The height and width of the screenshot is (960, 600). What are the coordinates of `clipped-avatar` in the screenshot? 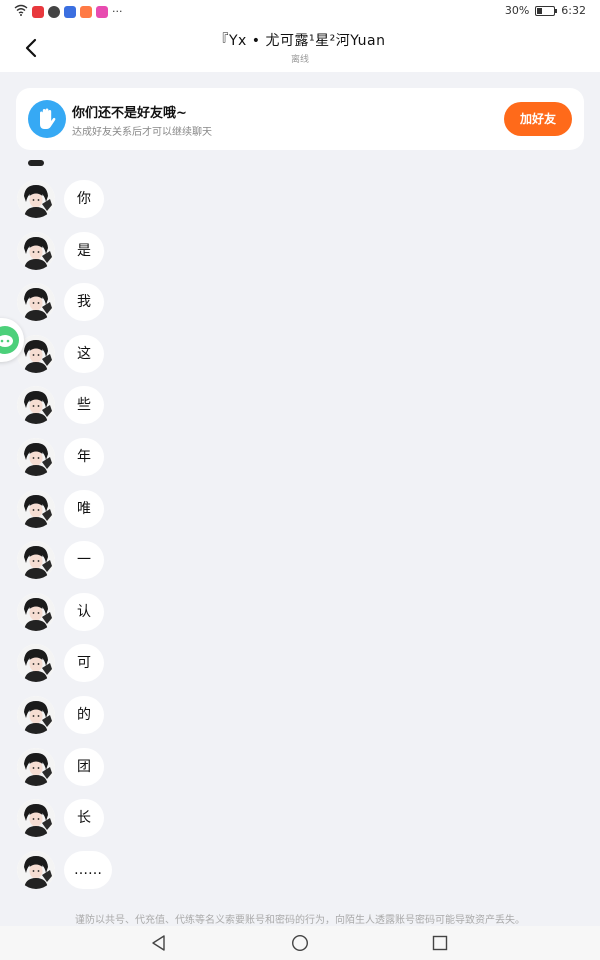 It's located at (36, 163).